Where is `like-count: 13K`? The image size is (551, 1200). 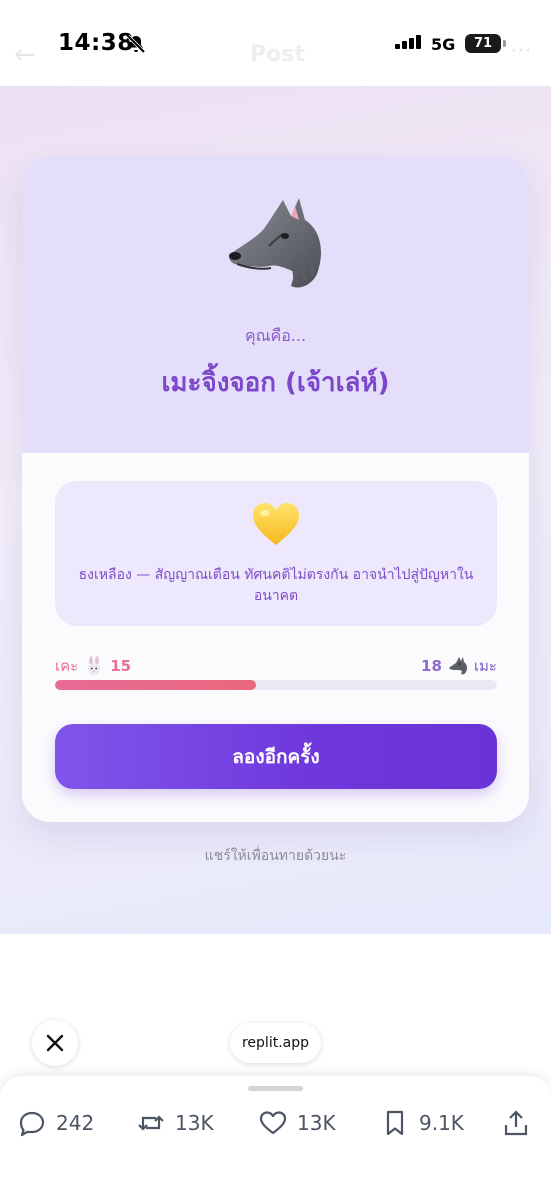 like-count: 13K is located at coordinates (316, 1123).